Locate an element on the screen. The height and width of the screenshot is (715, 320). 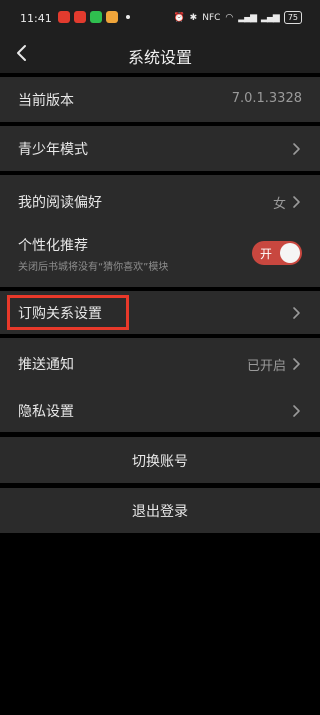
personalized-toggle: 开 is located at coordinates (277, 253).